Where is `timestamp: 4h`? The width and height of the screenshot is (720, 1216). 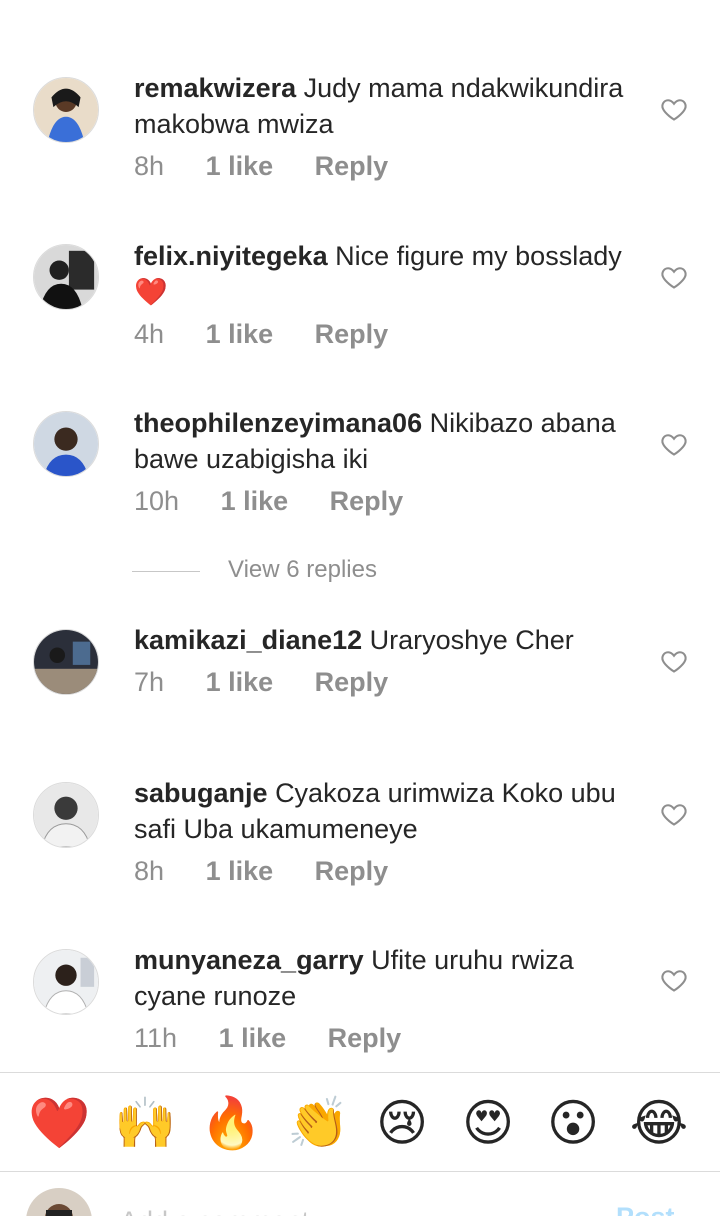
timestamp: 4h is located at coordinates (149, 334).